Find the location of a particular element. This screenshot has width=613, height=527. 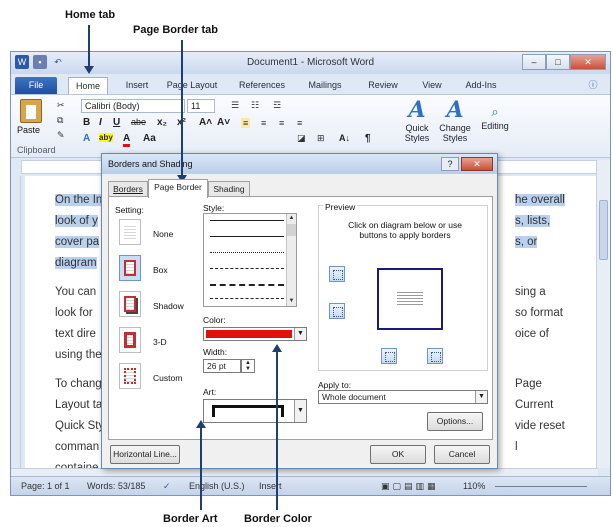

tab-borders: Borders is located at coordinates (128, 189).